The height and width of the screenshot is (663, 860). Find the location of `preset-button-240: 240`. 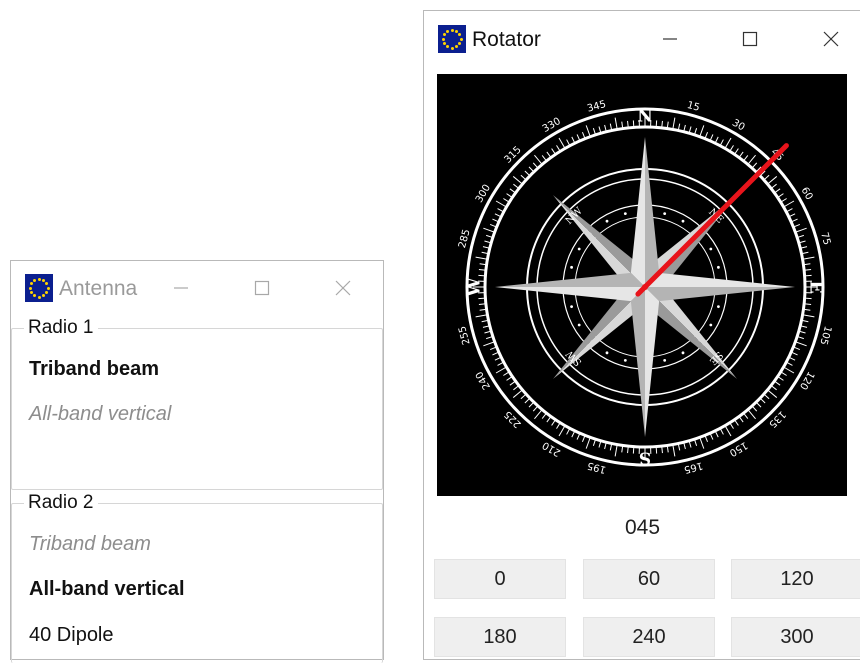

preset-button-240: 240 is located at coordinates (649, 637).